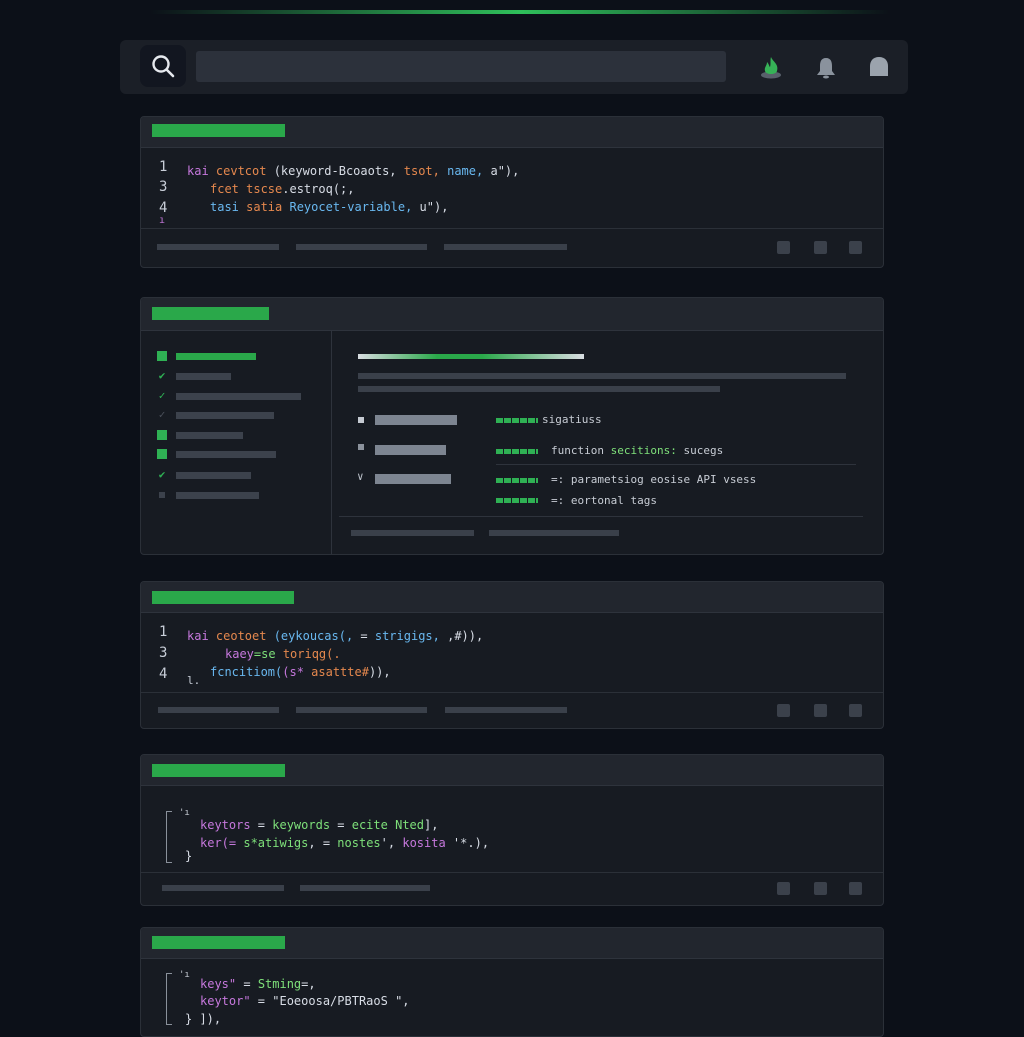 The height and width of the screenshot is (1037, 1024). Describe the element at coordinates (283, 654) in the screenshot. I see `code-line: kaey=se toriqg(.` at that location.